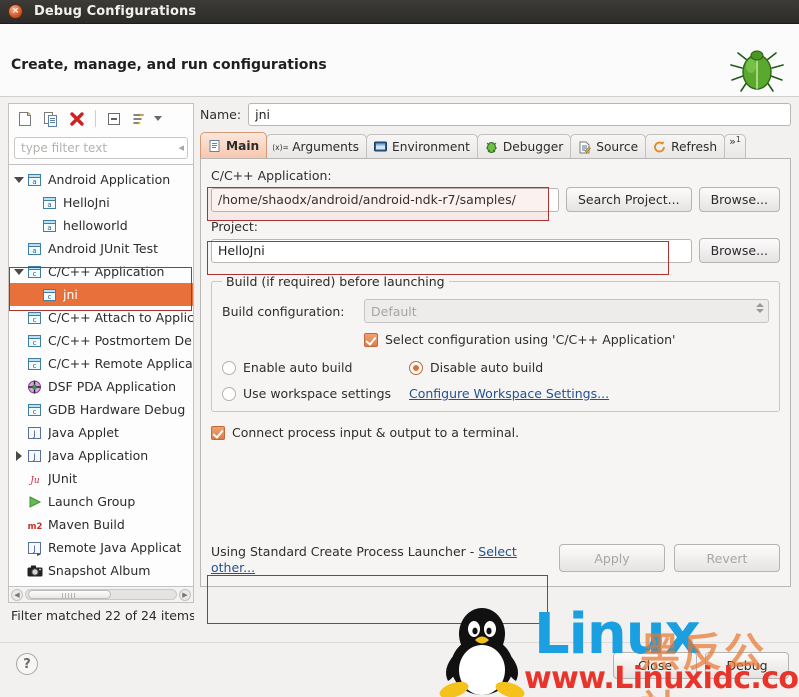  What do you see at coordinates (51, 119) in the screenshot?
I see `duplicate-icon` at bounding box center [51, 119].